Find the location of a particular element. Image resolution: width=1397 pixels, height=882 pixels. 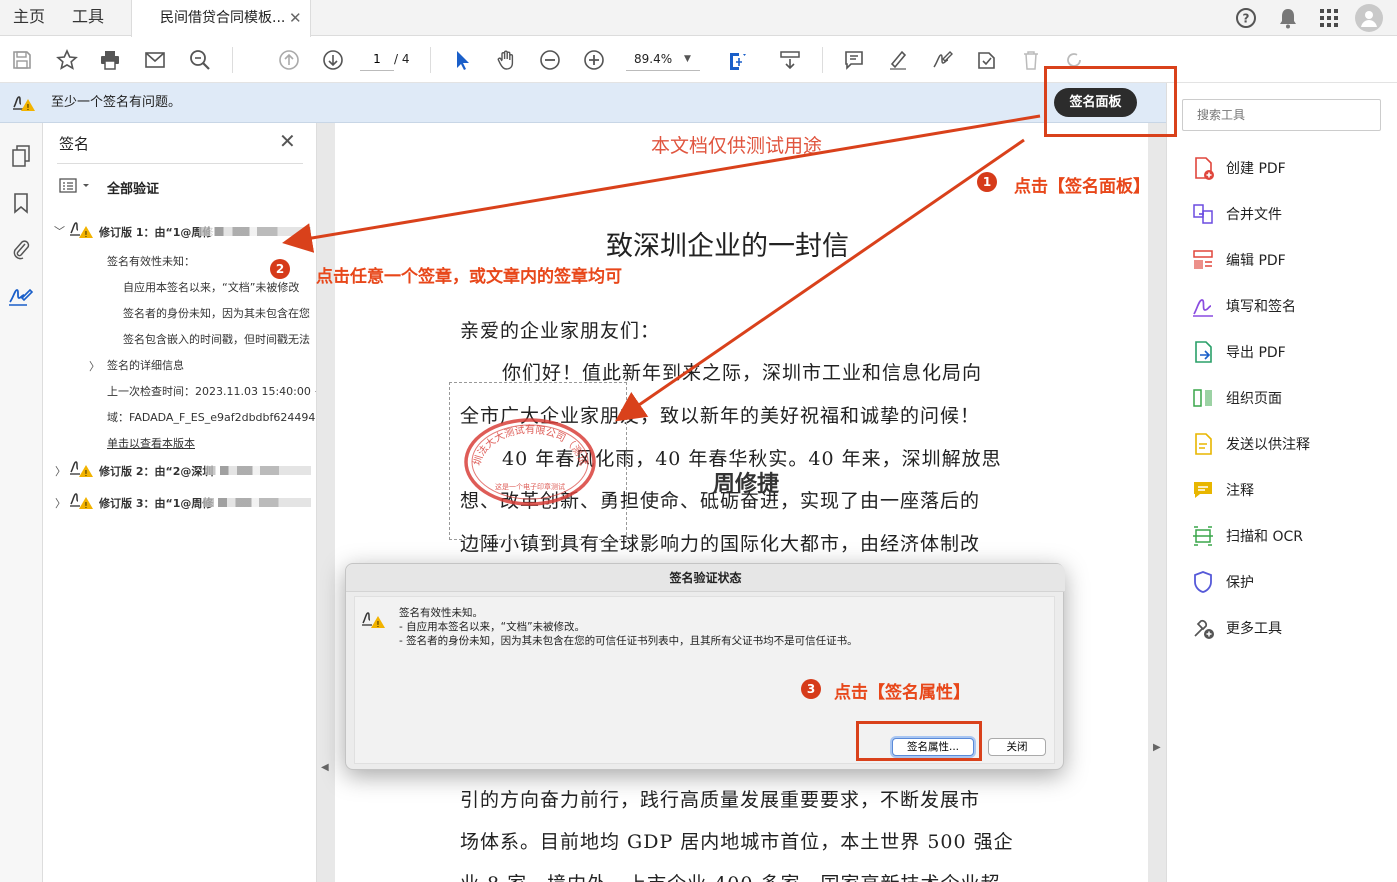

page-up-icon is located at coordinates (289, 60).